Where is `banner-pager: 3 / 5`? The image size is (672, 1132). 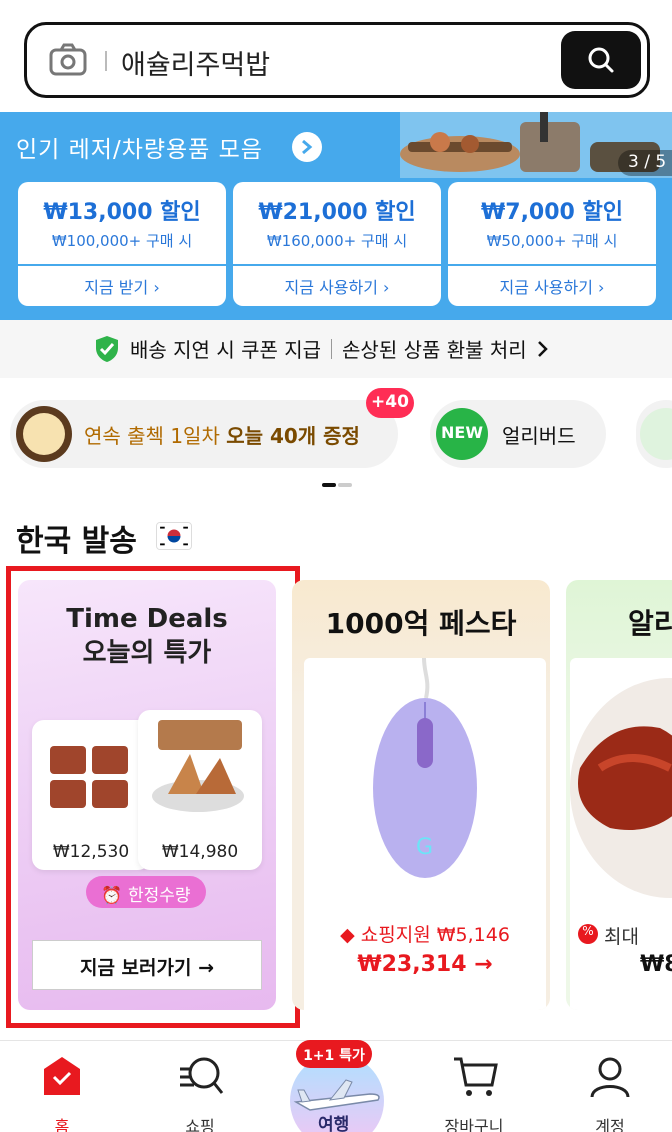
banner-pager: 3 / 5 is located at coordinates (645, 163).